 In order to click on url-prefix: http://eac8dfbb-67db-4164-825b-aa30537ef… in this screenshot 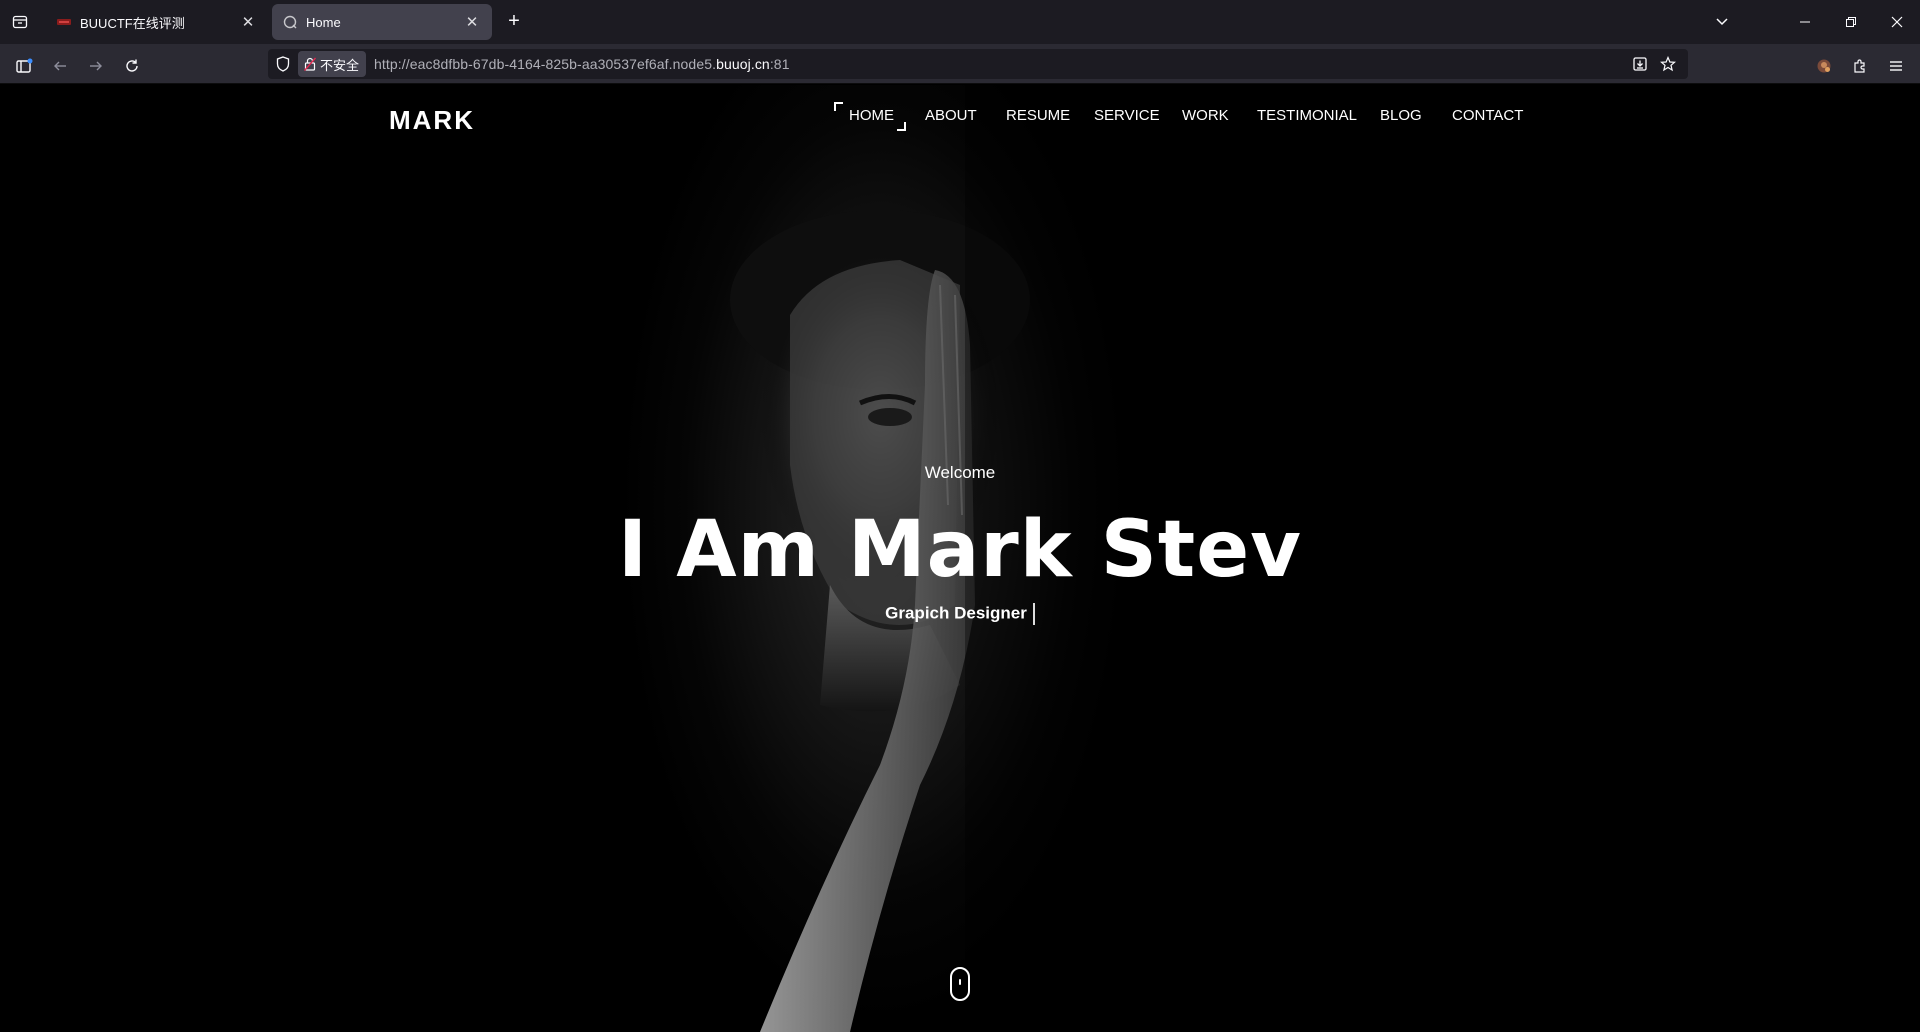, I will do `click(545, 64)`.